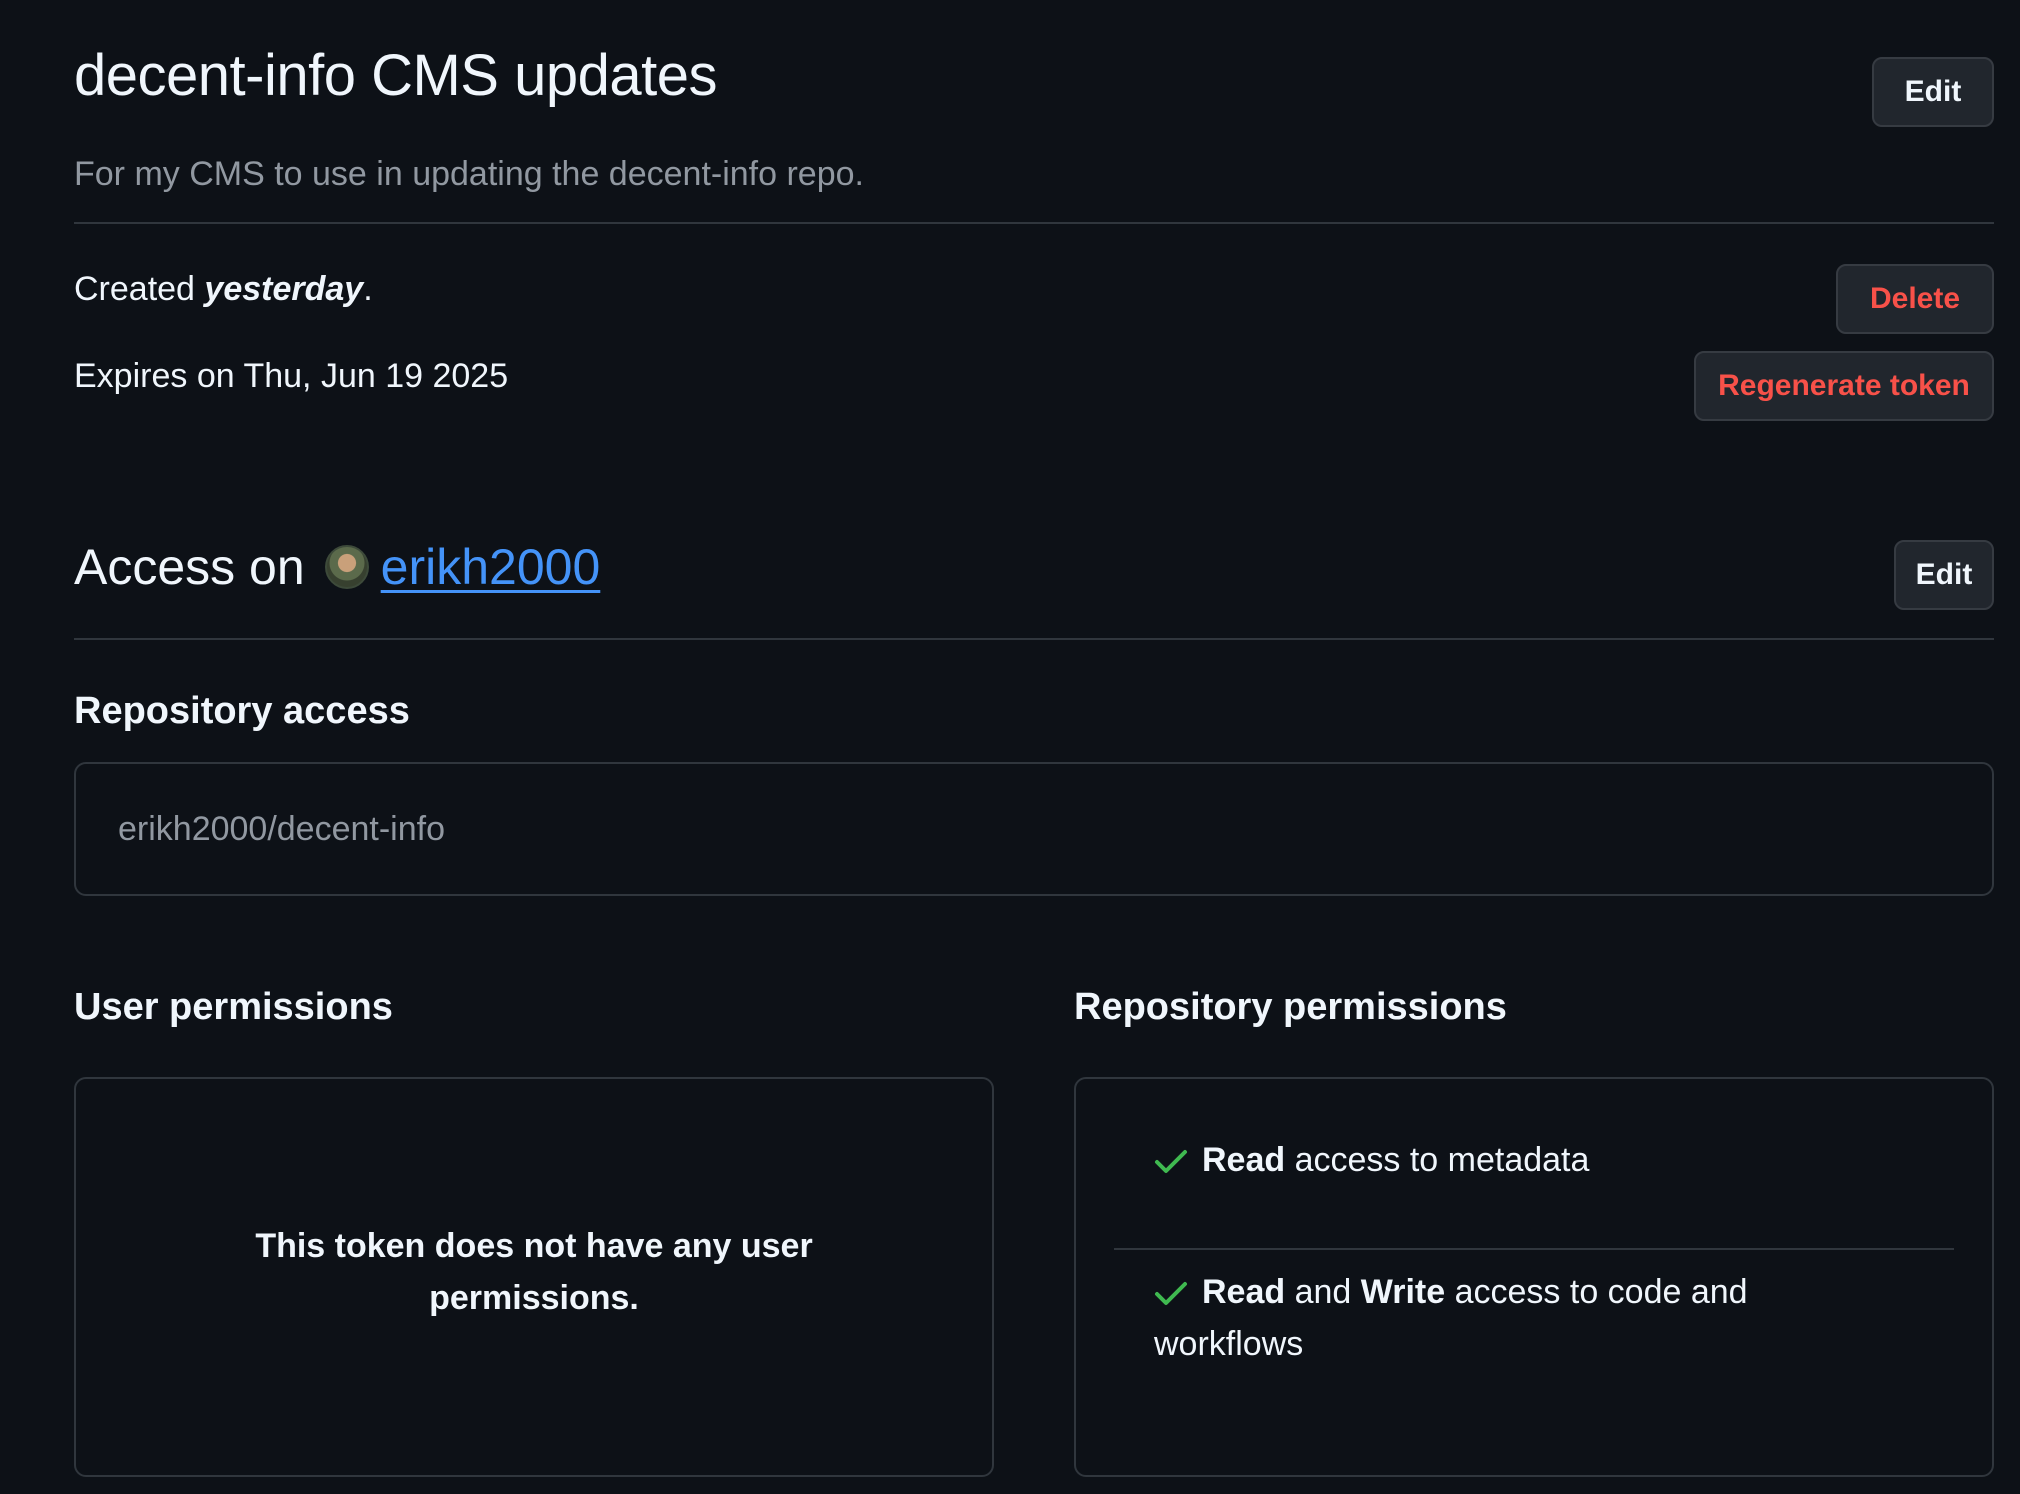 This screenshot has width=2020, height=1494. Describe the element at coordinates (1933, 92) in the screenshot. I see `edit-token-button: Edit` at that location.